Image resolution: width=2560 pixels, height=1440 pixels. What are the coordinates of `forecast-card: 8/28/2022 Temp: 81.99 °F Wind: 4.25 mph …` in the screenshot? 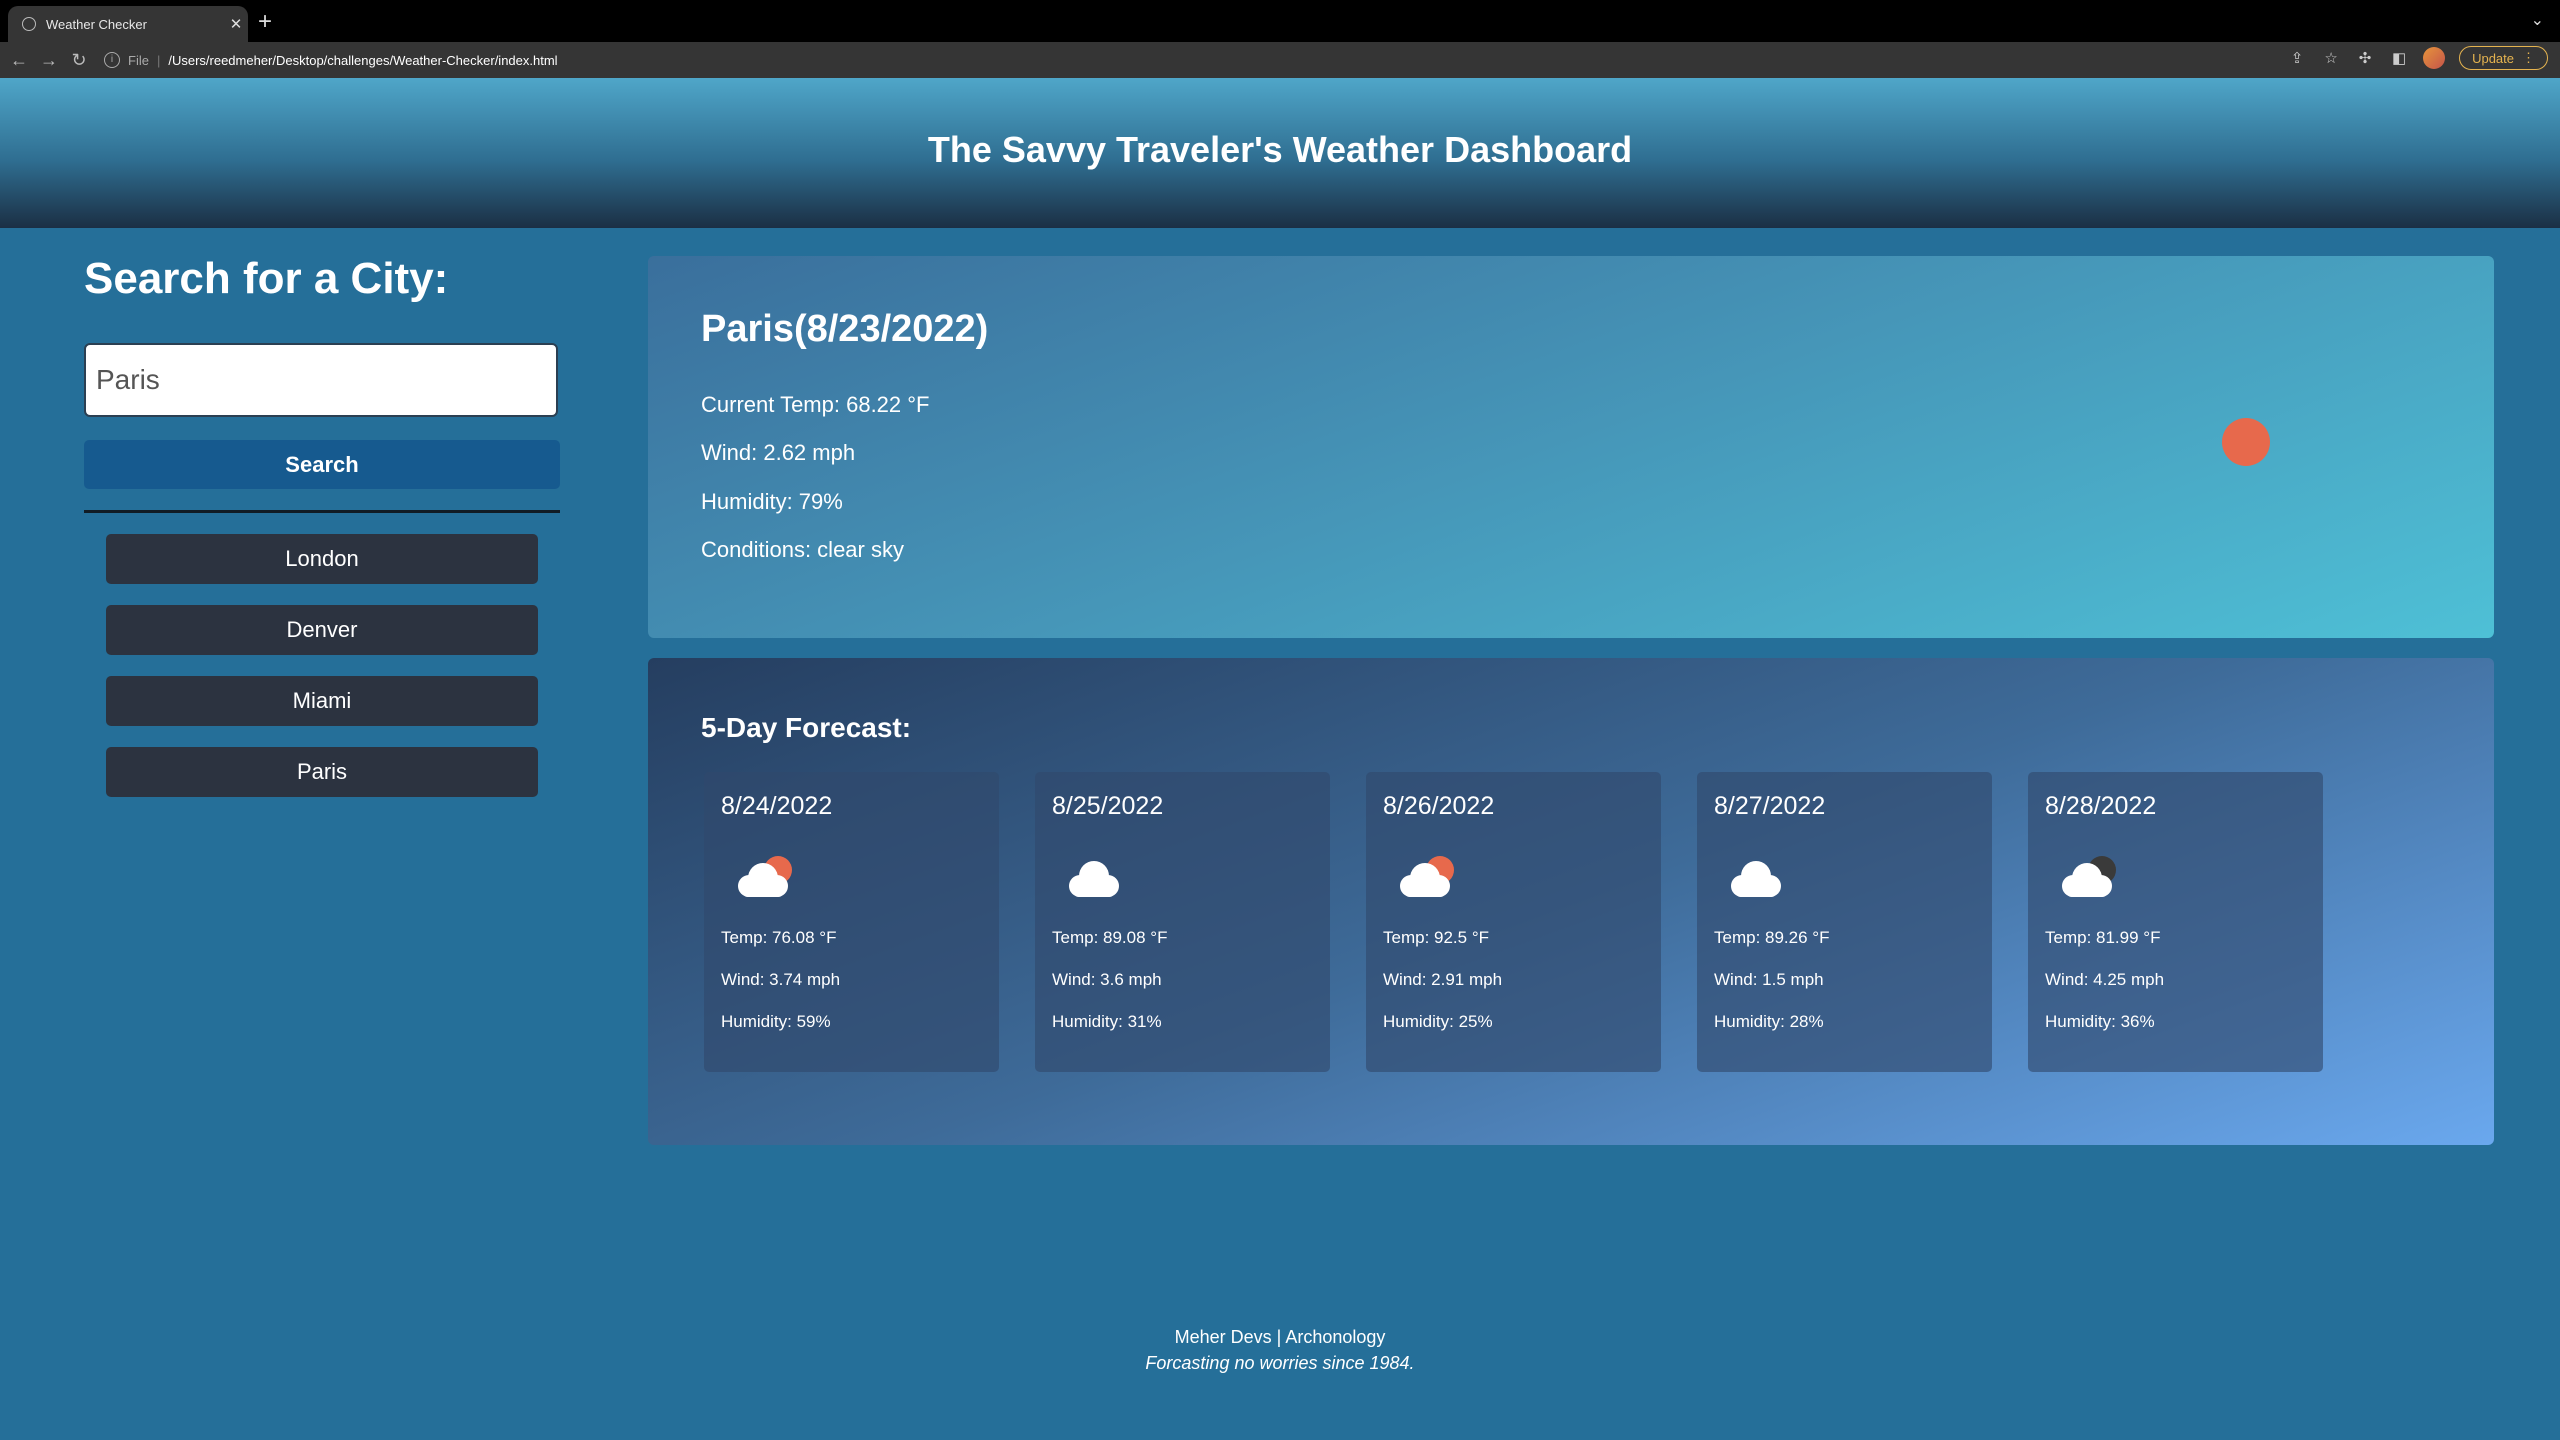 It's located at (2175, 922).